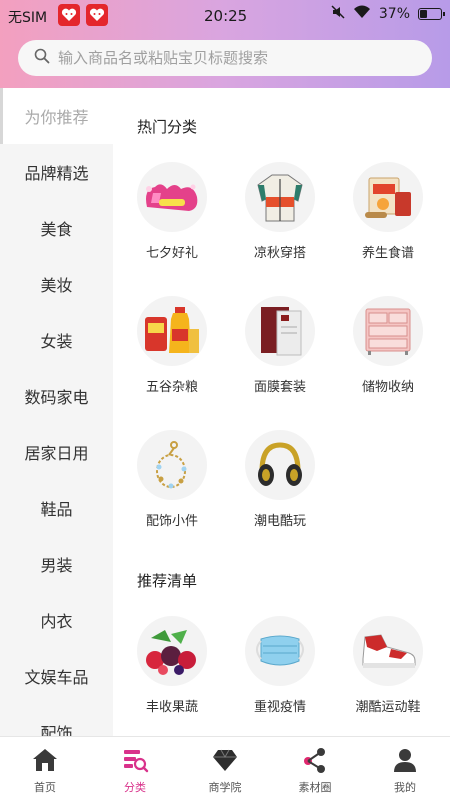 Image resolution: width=450 pixels, height=800 pixels. Describe the element at coordinates (338, 14) in the screenshot. I see `mute-icon` at that location.